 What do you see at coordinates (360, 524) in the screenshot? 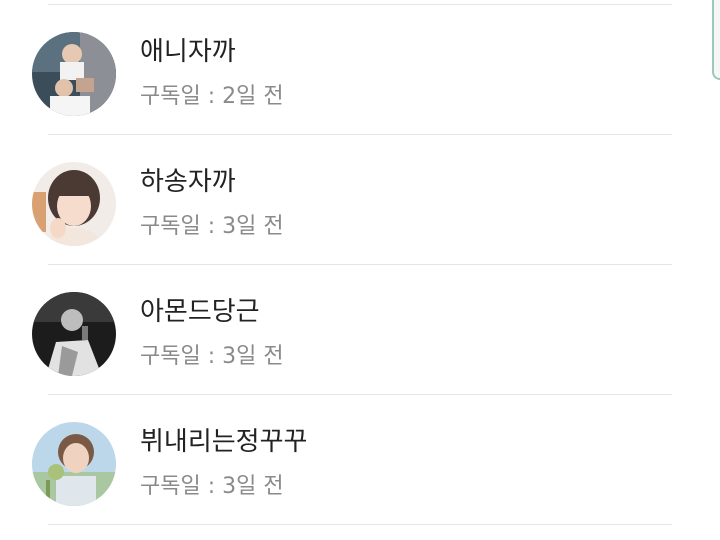
I see `divider` at bounding box center [360, 524].